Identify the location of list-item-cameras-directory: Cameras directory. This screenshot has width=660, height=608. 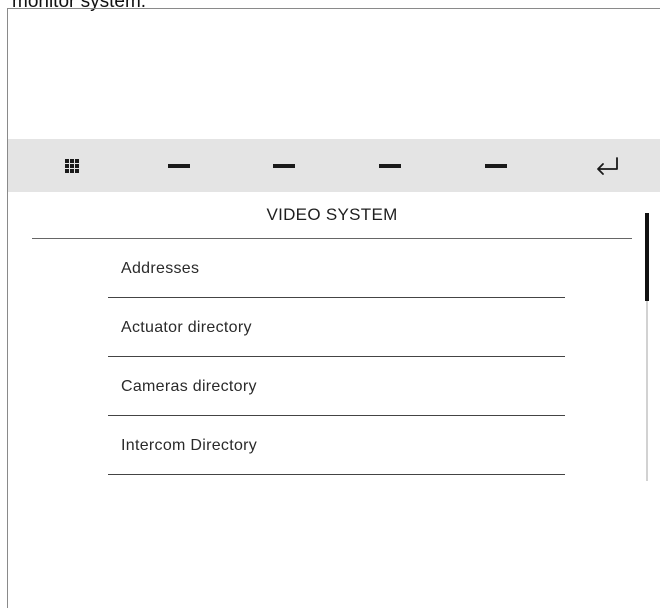
(336, 386).